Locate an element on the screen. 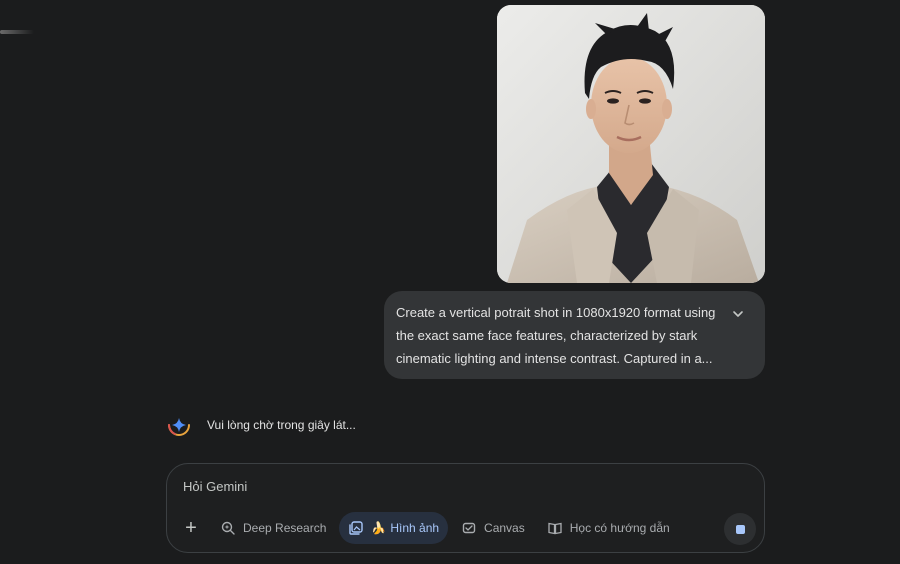 The image size is (900, 564). stop-button is located at coordinates (740, 529).